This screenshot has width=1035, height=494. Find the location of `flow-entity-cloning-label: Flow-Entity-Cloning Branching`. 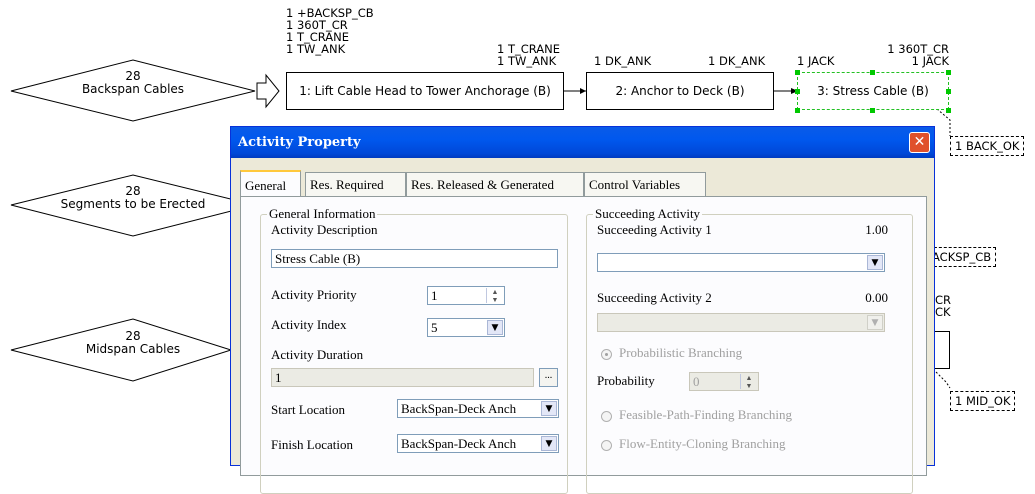

flow-entity-cloning-label: Flow-Entity-Cloning Branching is located at coordinates (702, 443).